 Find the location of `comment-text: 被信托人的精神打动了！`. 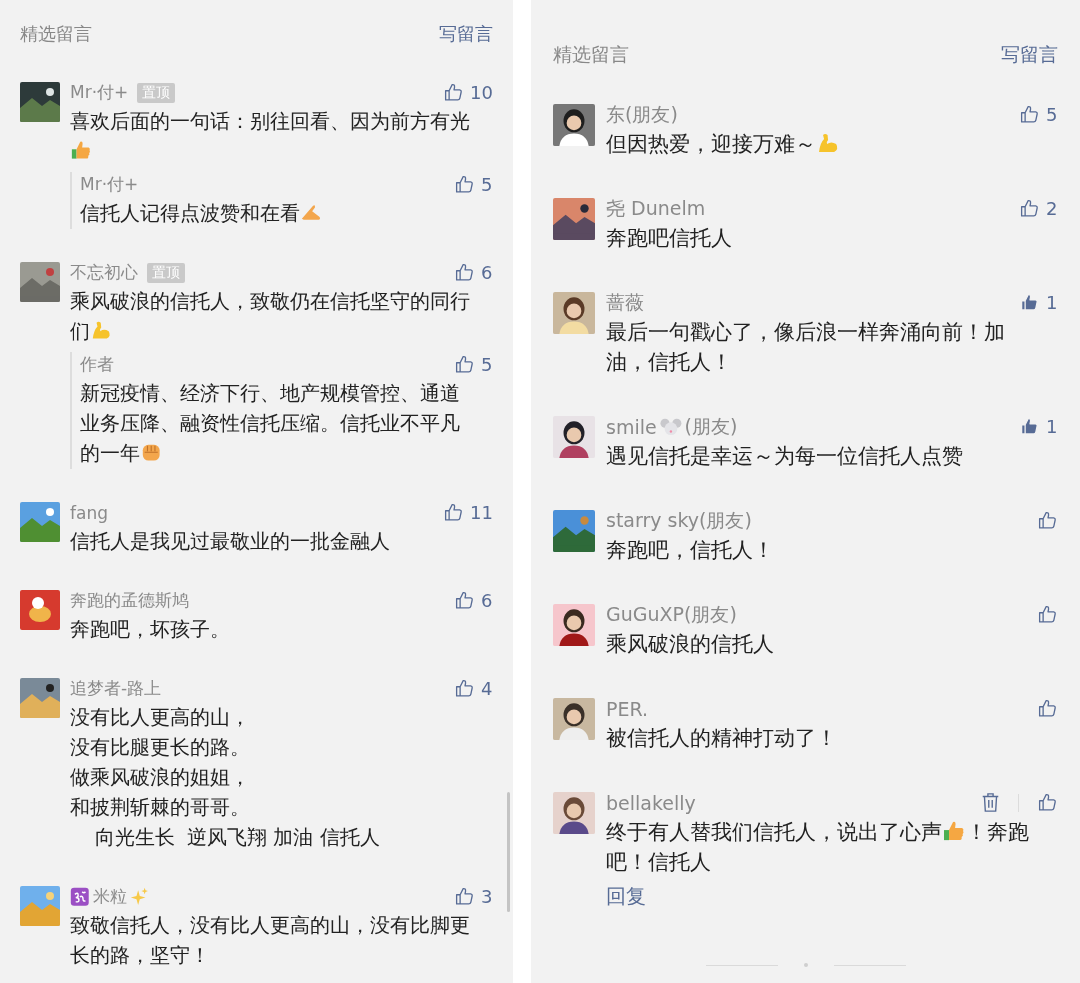

comment-text: 被信托人的精神打动了！ is located at coordinates (722, 738).